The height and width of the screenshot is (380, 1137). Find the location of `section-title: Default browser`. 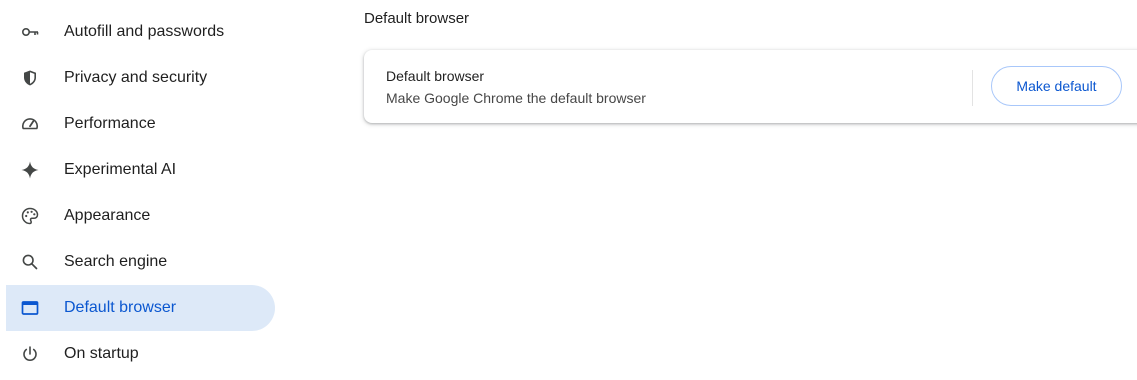

section-title: Default browser is located at coordinates (417, 18).